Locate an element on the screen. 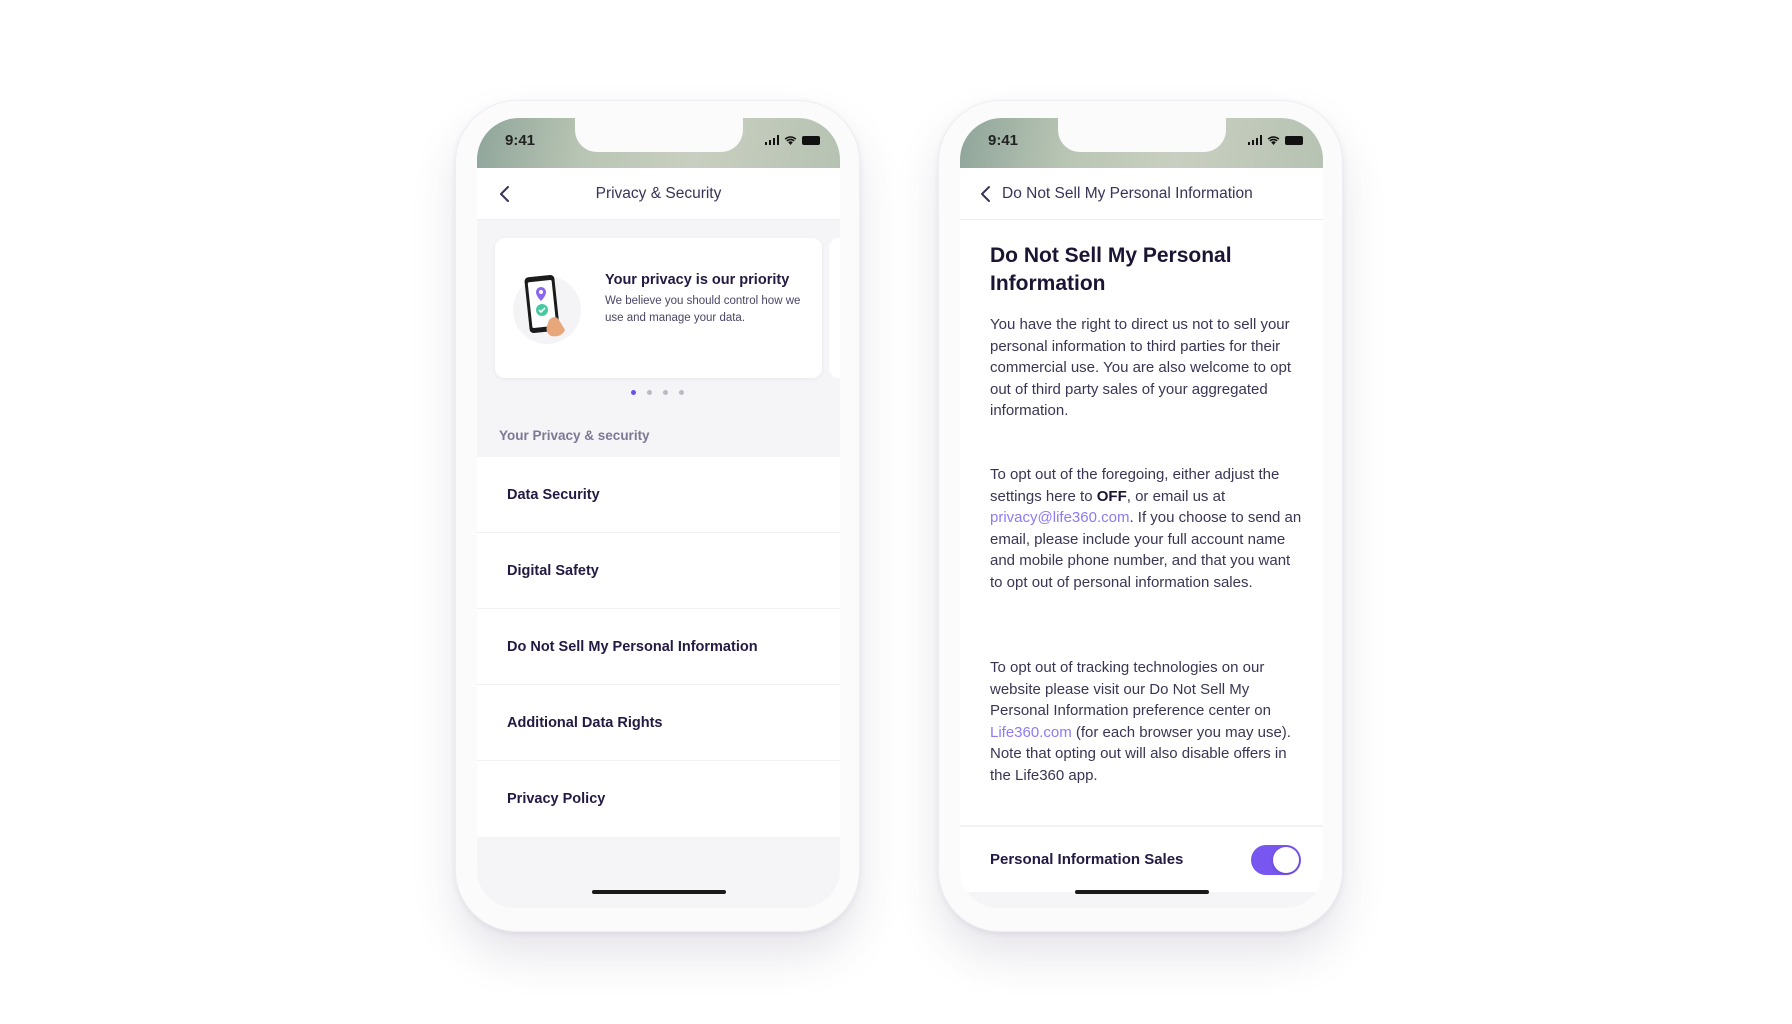 This screenshot has height=1024, width=1792. off-emphasis: OFF is located at coordinates (1111, 496).